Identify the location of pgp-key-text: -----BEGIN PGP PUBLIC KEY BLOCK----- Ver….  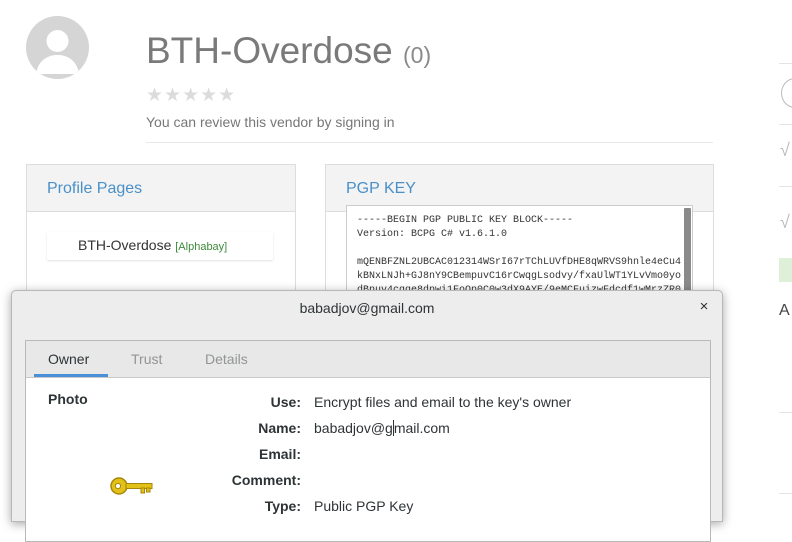
(519, 255).